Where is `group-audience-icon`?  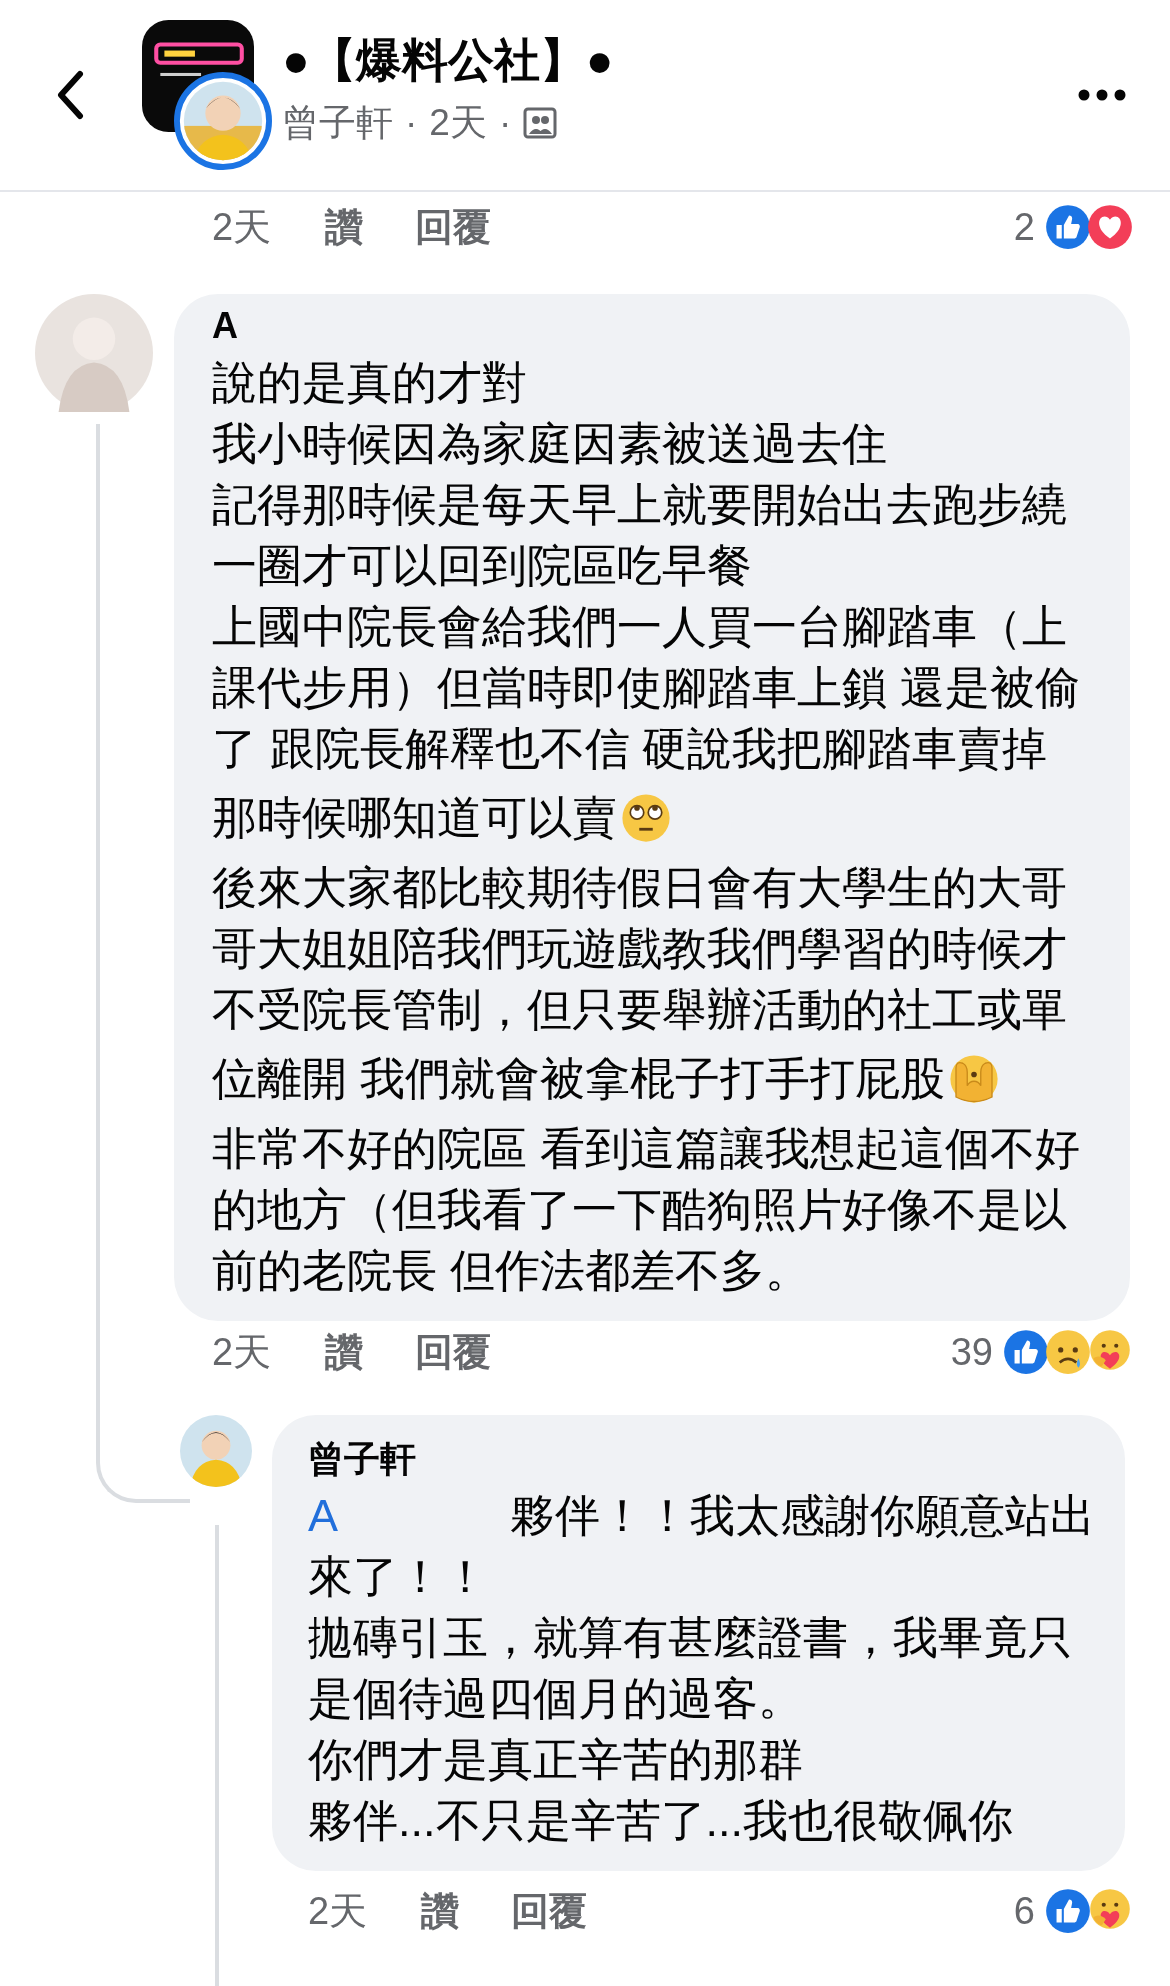
group-audience-icon is located at coordinates (540, 123).